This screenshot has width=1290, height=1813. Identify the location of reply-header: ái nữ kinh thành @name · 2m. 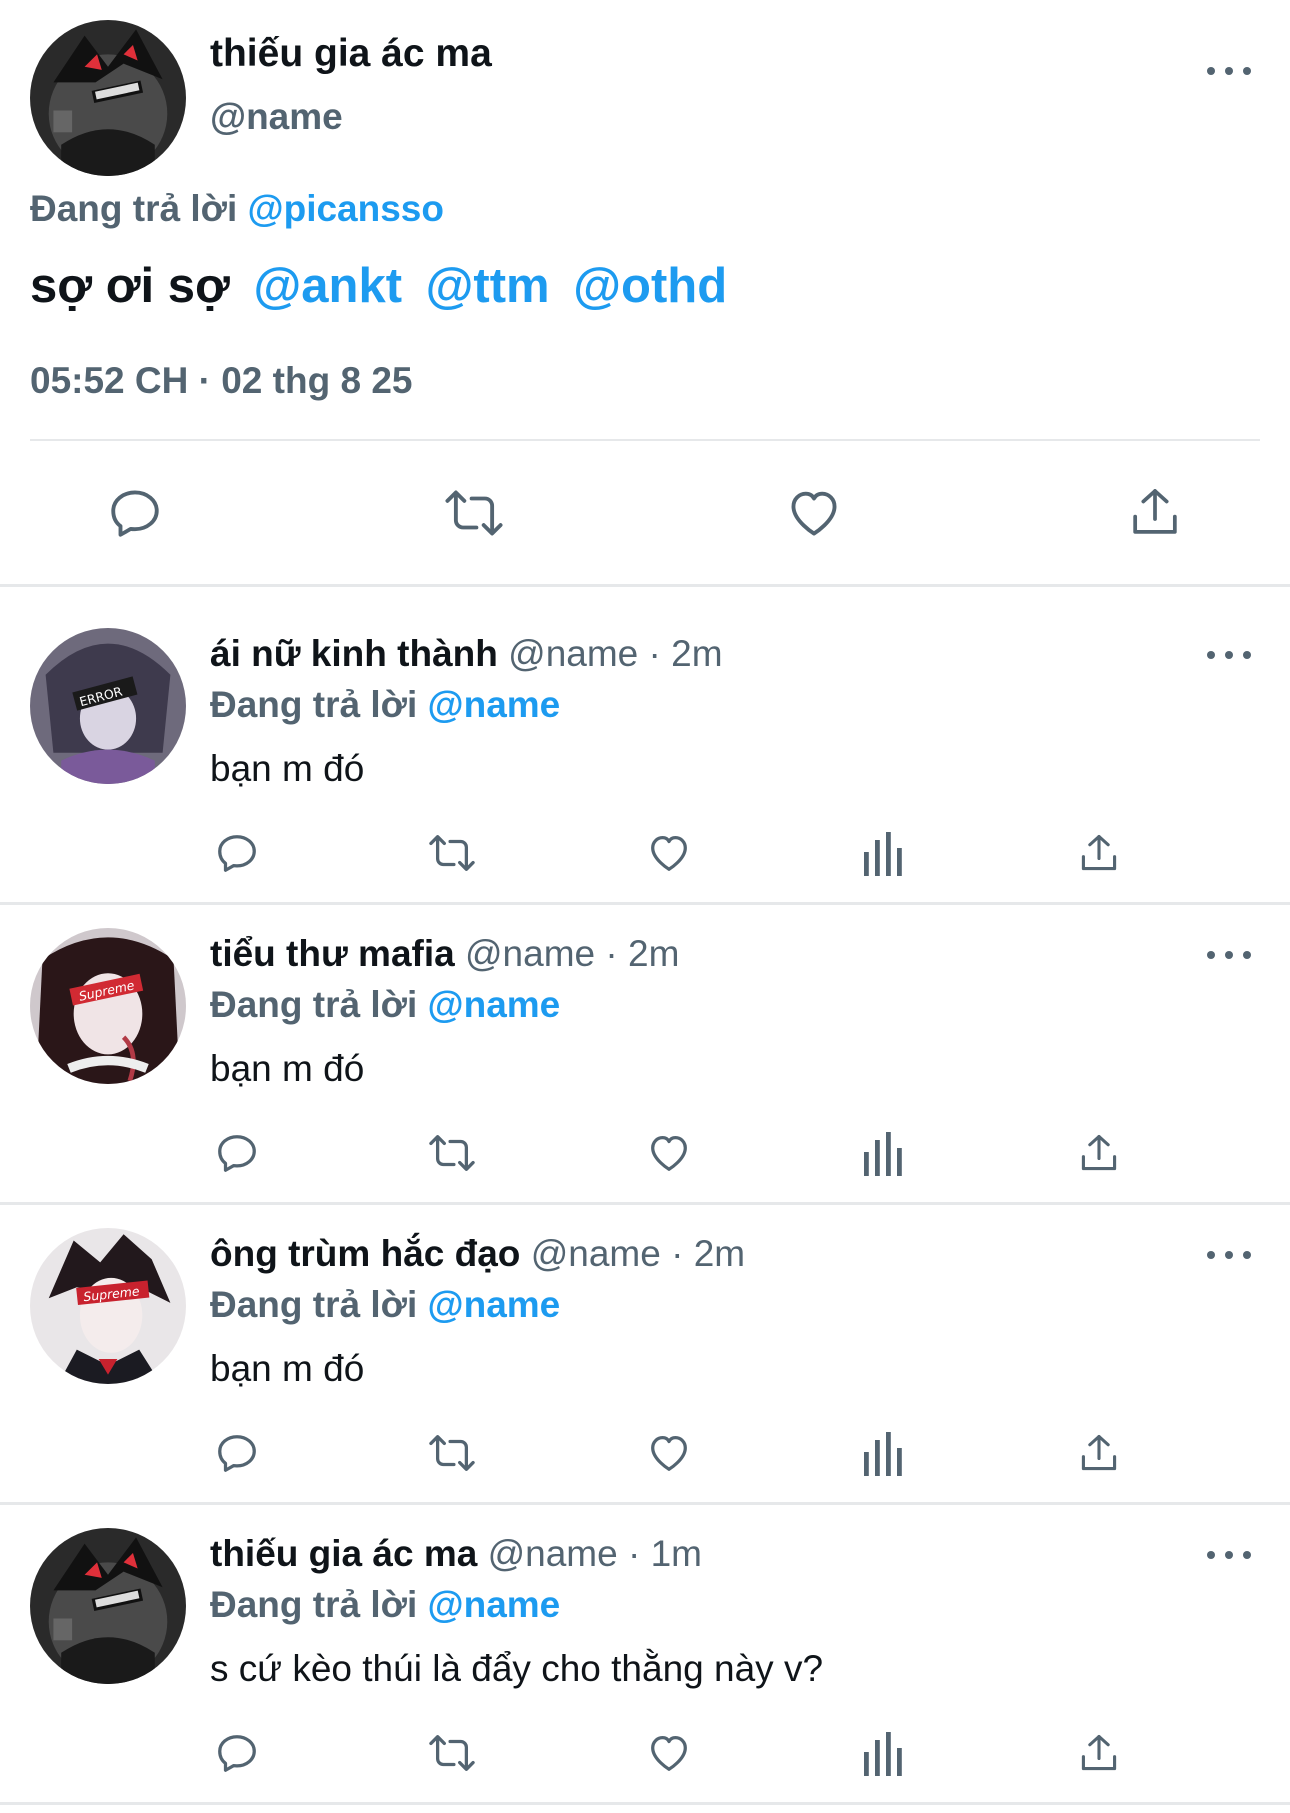
(466, 654).